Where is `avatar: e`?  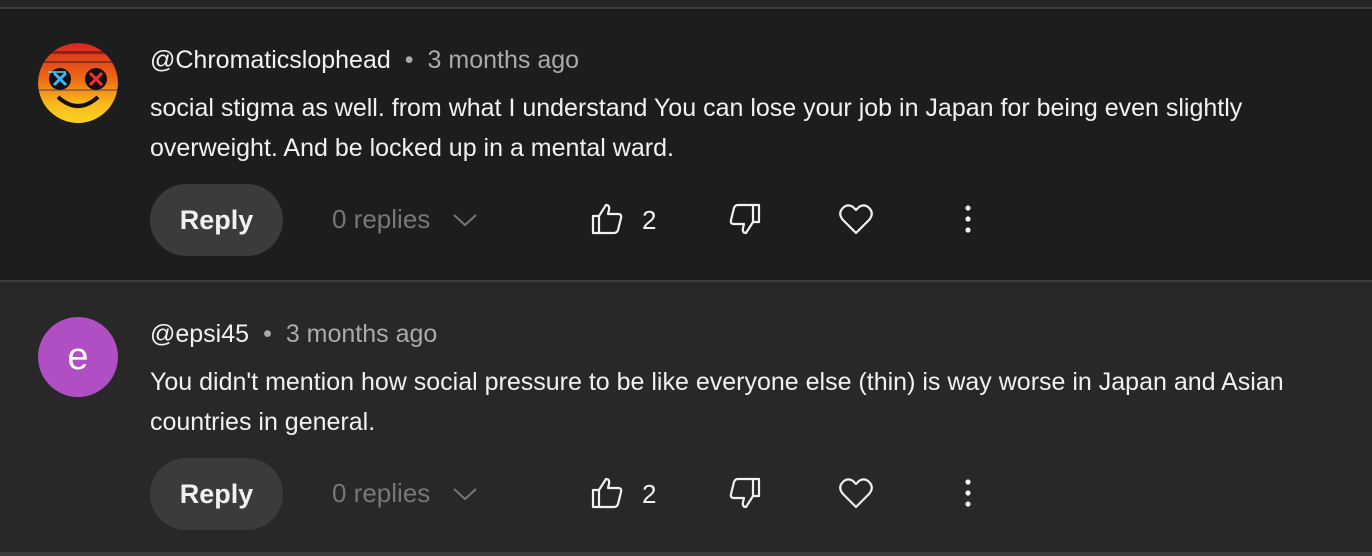 avatar: e is located at coordinates (78, 357).